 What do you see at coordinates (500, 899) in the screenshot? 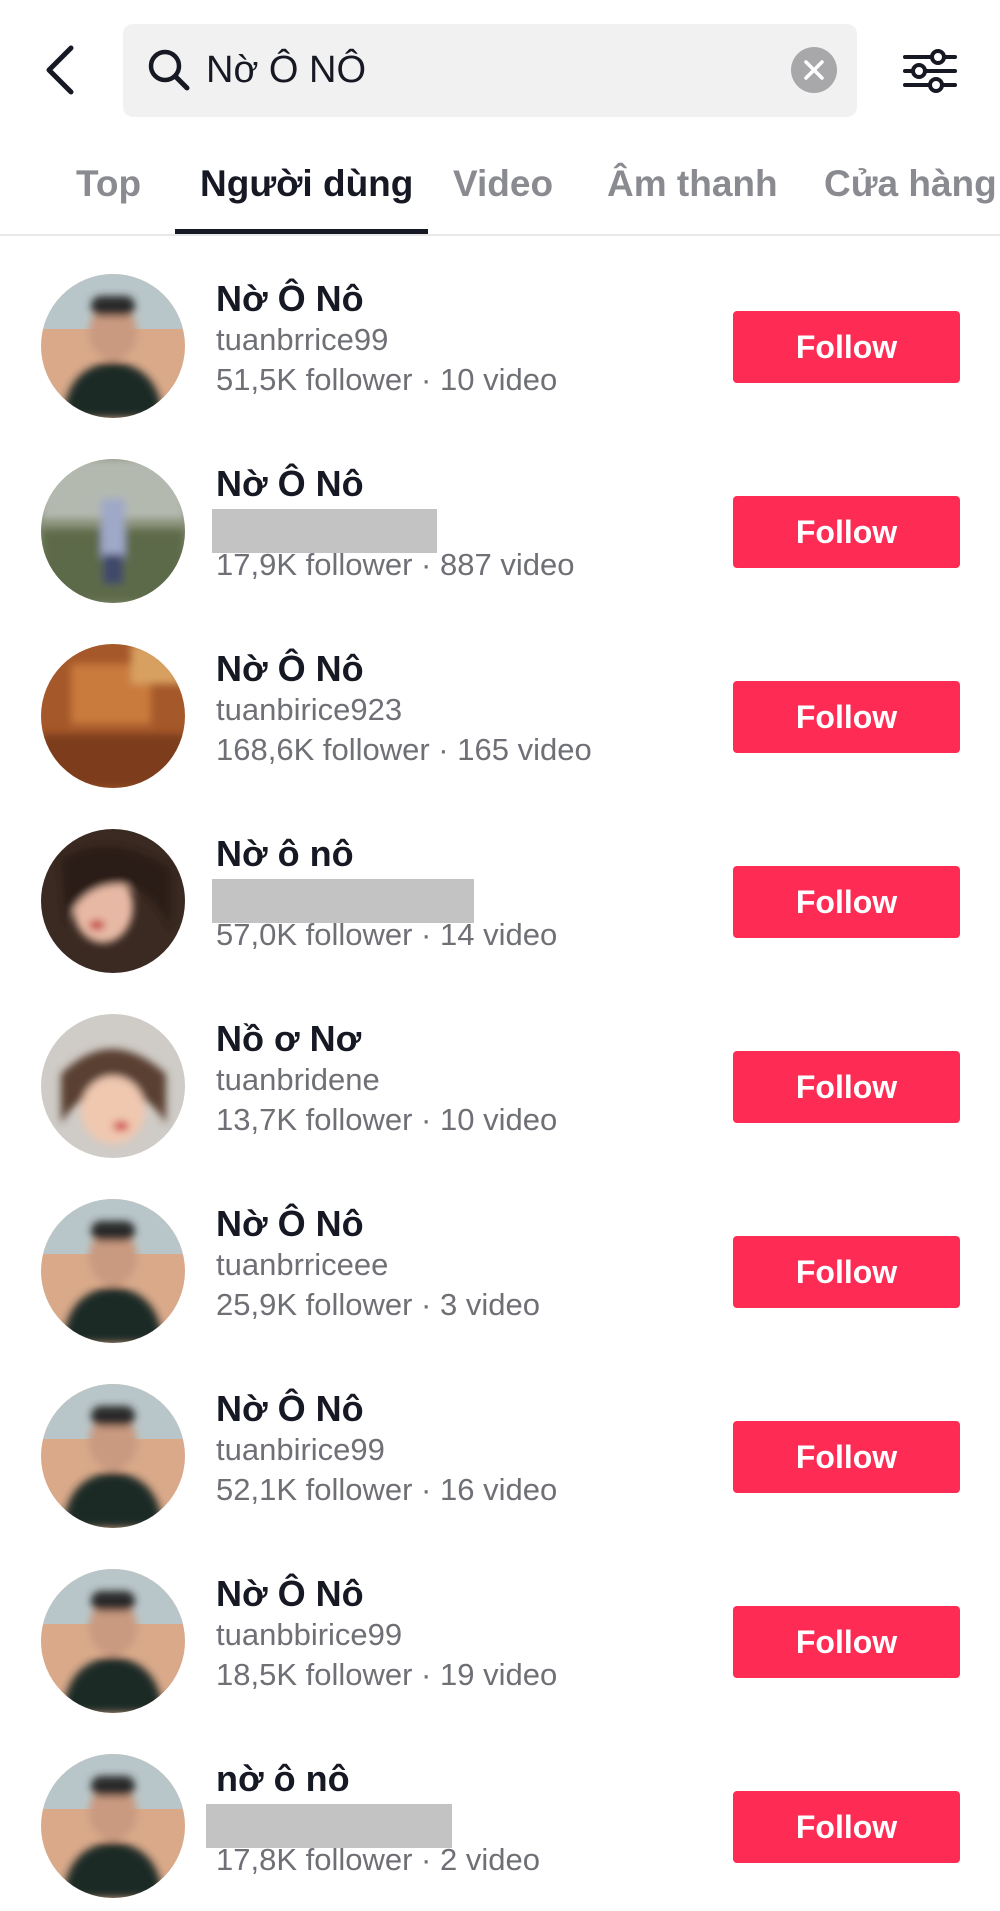
I see `user-row: Nờ ô nô 57,0K follower · 14 video Follow` at bounding box center [500, 899].